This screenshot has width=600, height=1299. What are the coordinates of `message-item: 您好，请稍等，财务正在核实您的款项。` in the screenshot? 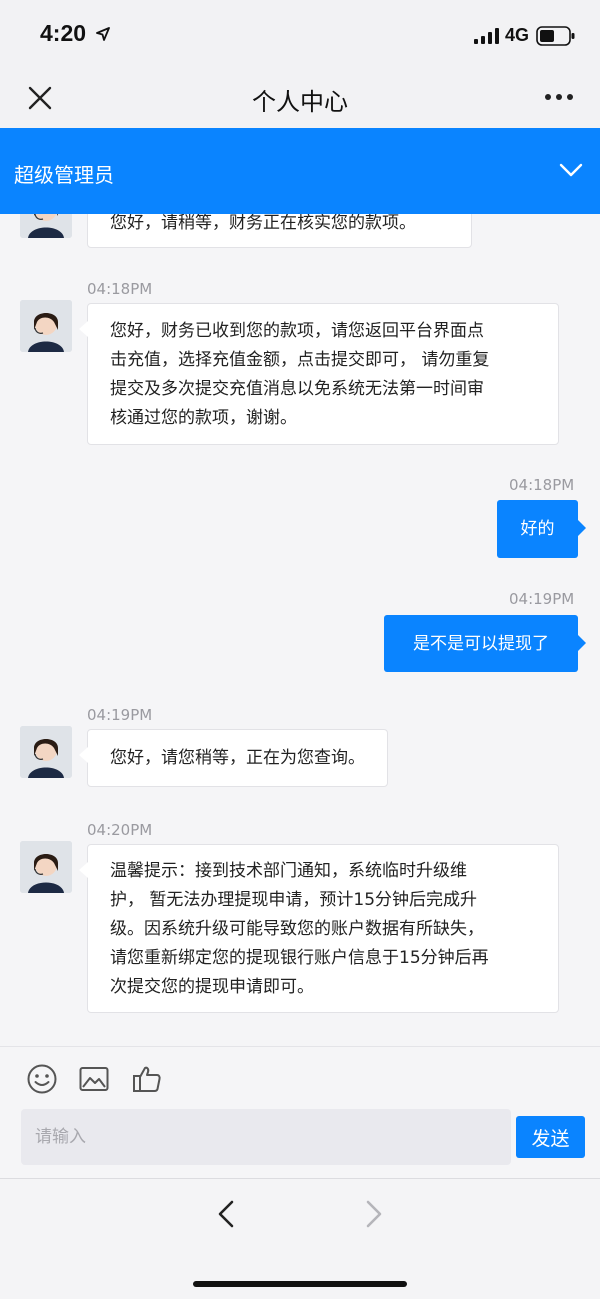 It's located at (300, 234).